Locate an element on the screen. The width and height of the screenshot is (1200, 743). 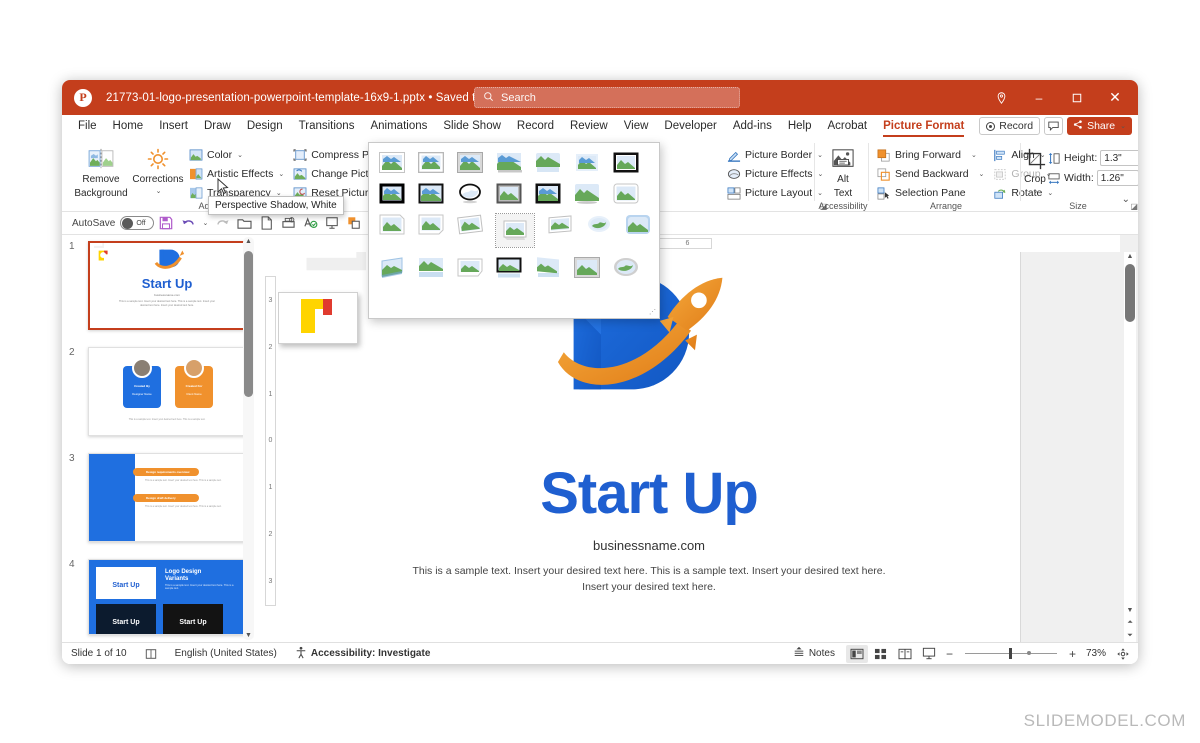
bring-forward-chevron-down-icon: ⌄ is located at coordinates (974, 155).